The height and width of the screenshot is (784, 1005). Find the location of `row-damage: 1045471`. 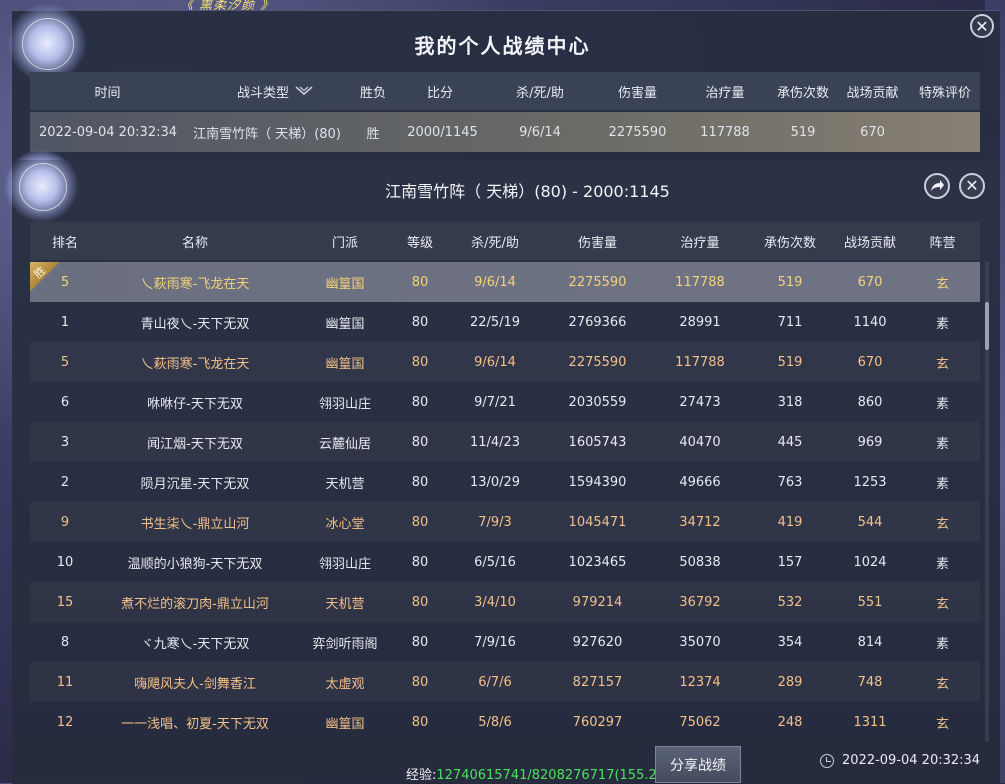

row-damage: 1045471 is located at coordinates (597, 522).